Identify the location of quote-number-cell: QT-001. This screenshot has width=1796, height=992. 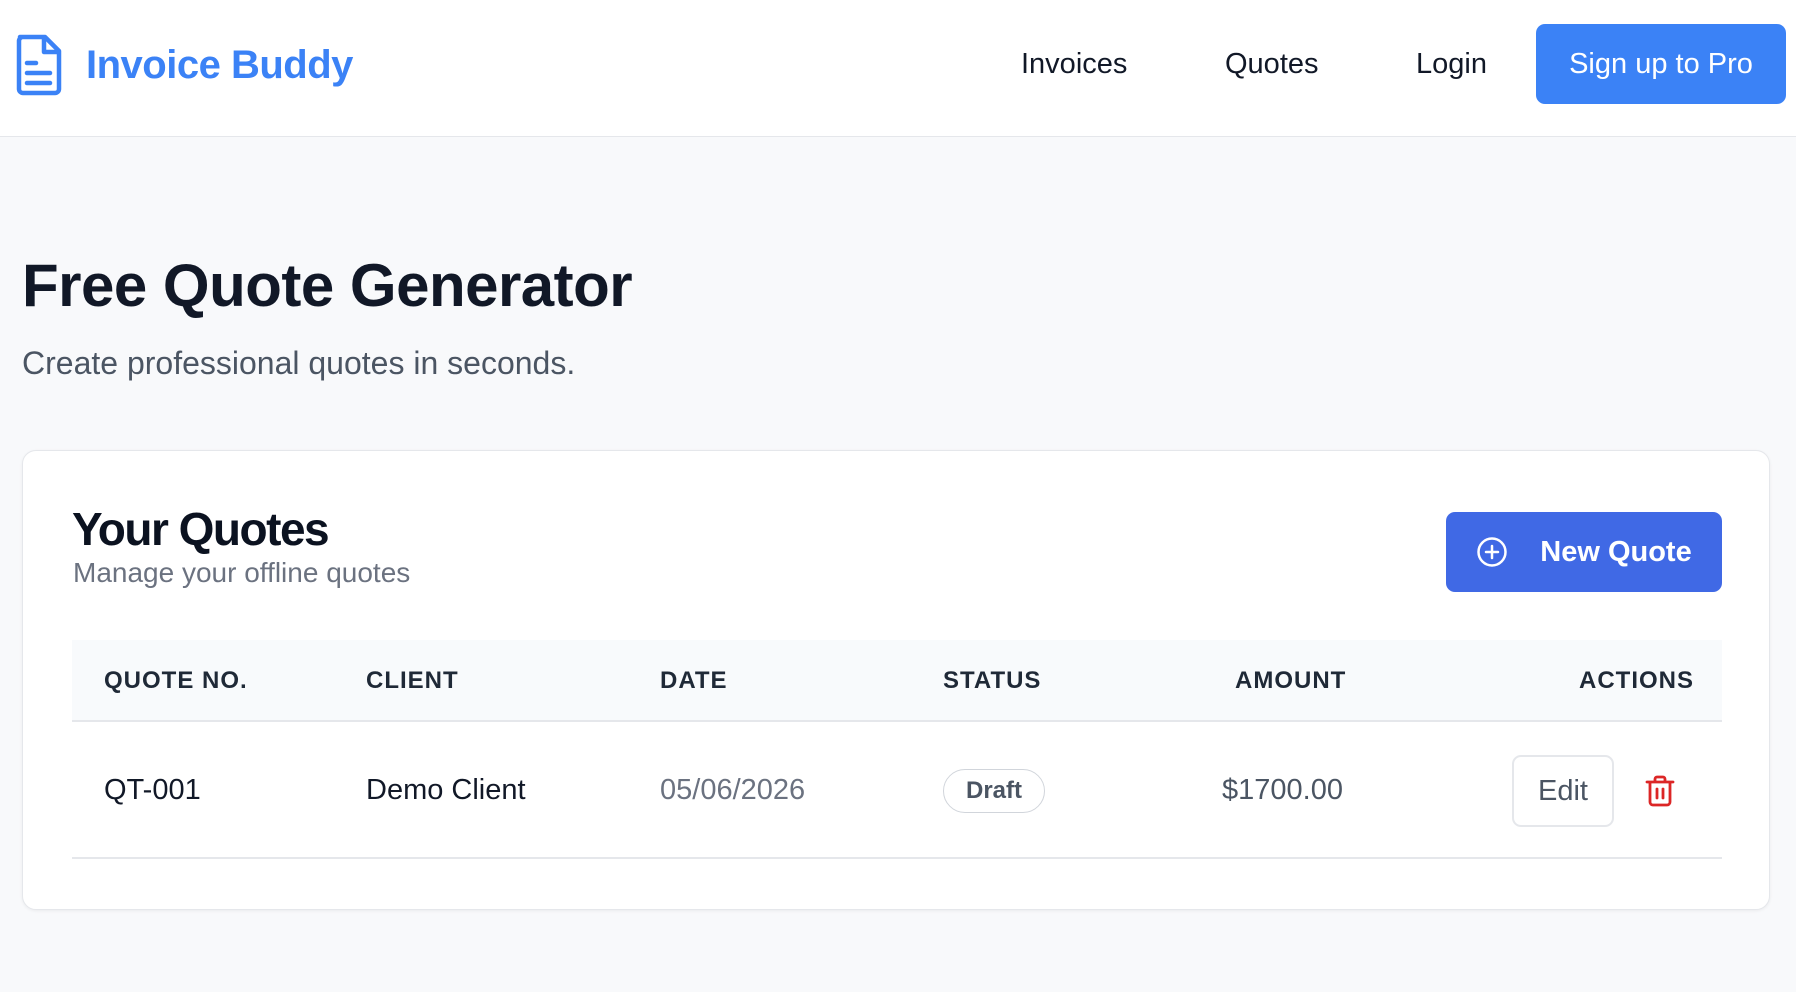
(152, 790).